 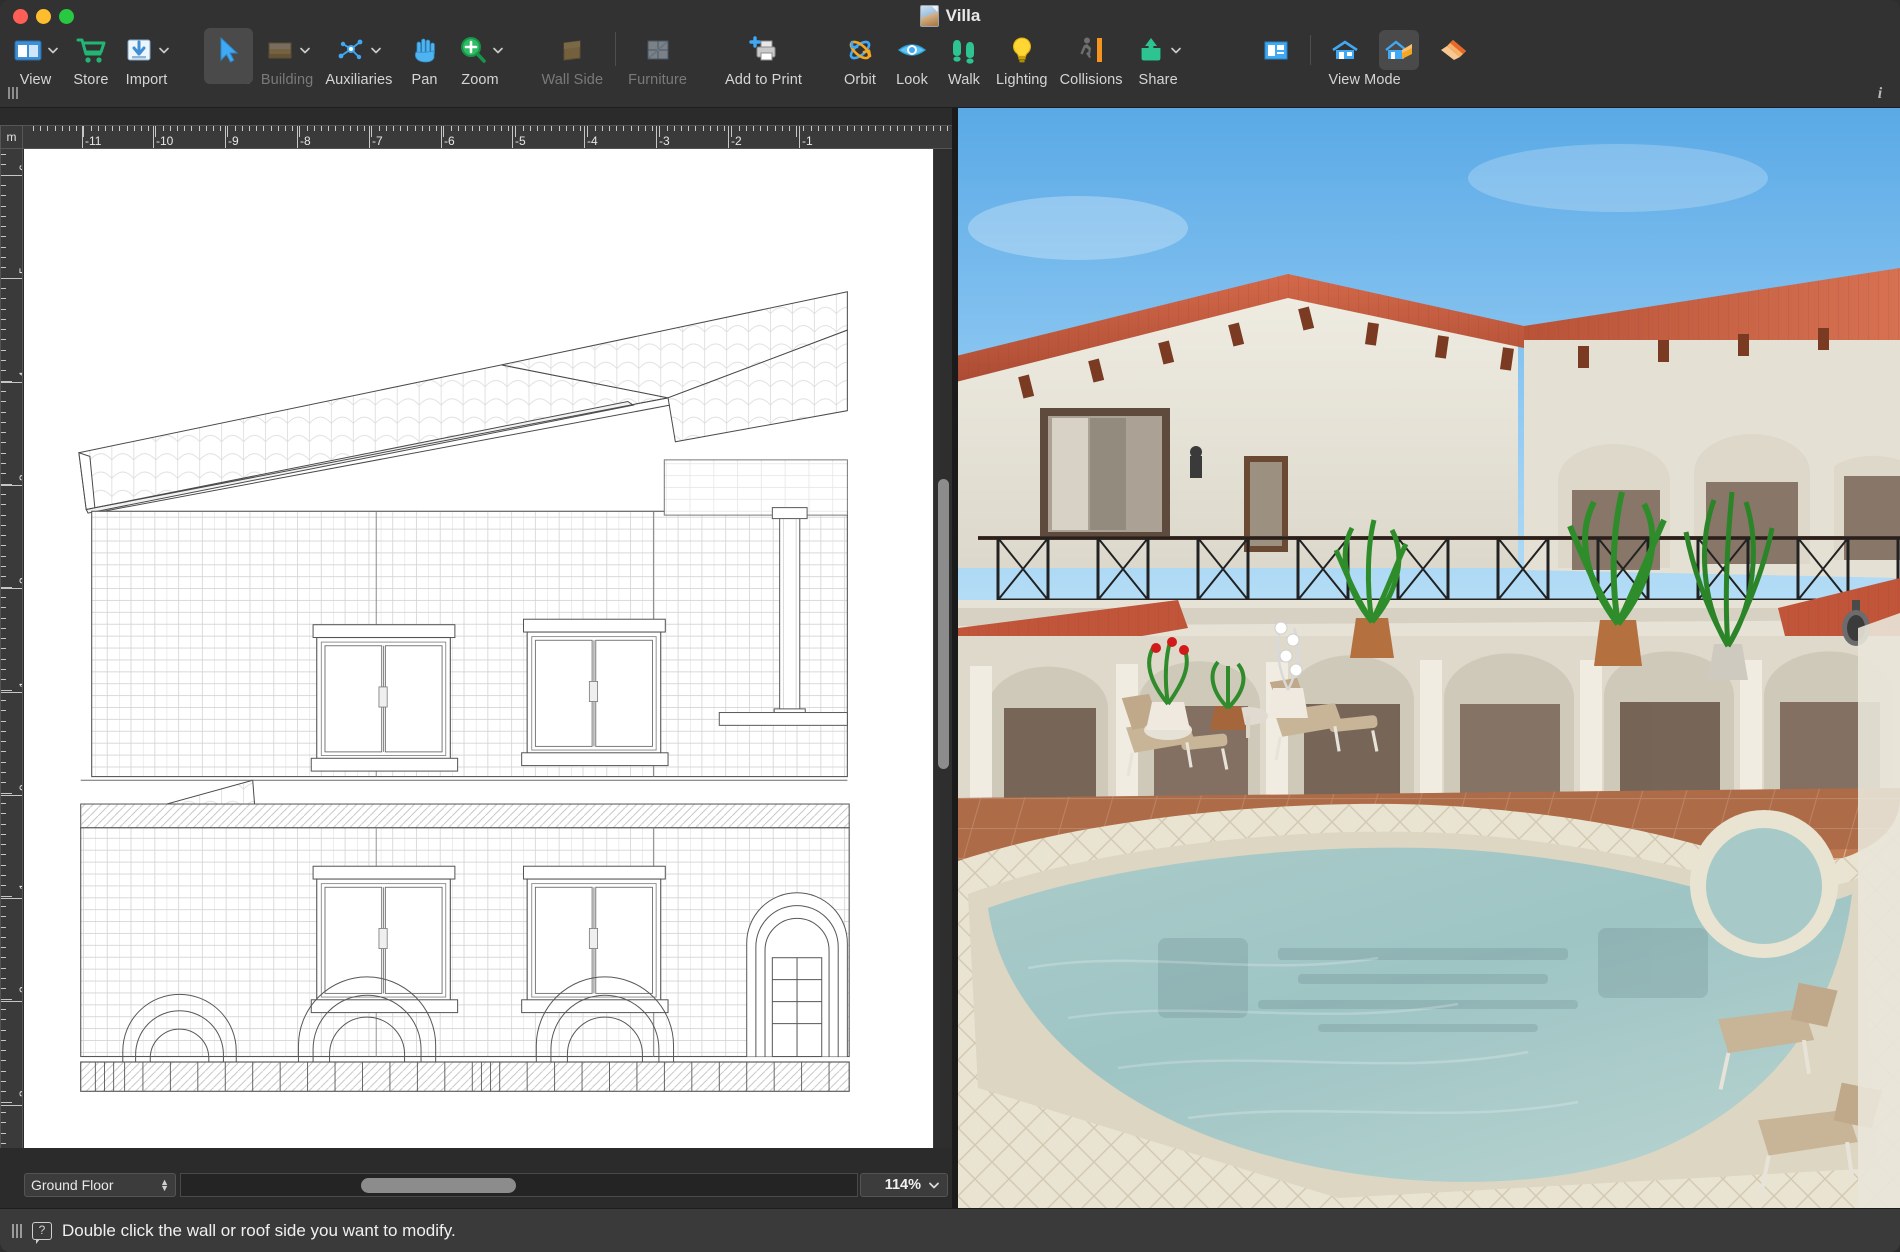 I want to click on toolbar-button-wall-side: Wall Side, so click(x=573, y=65).